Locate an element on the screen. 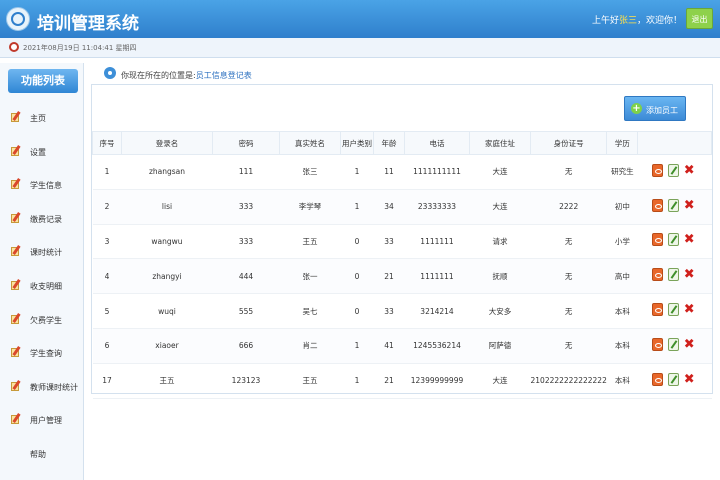  sidebar-item-student-search: 学生查询 is located at coordinates (42, 354).